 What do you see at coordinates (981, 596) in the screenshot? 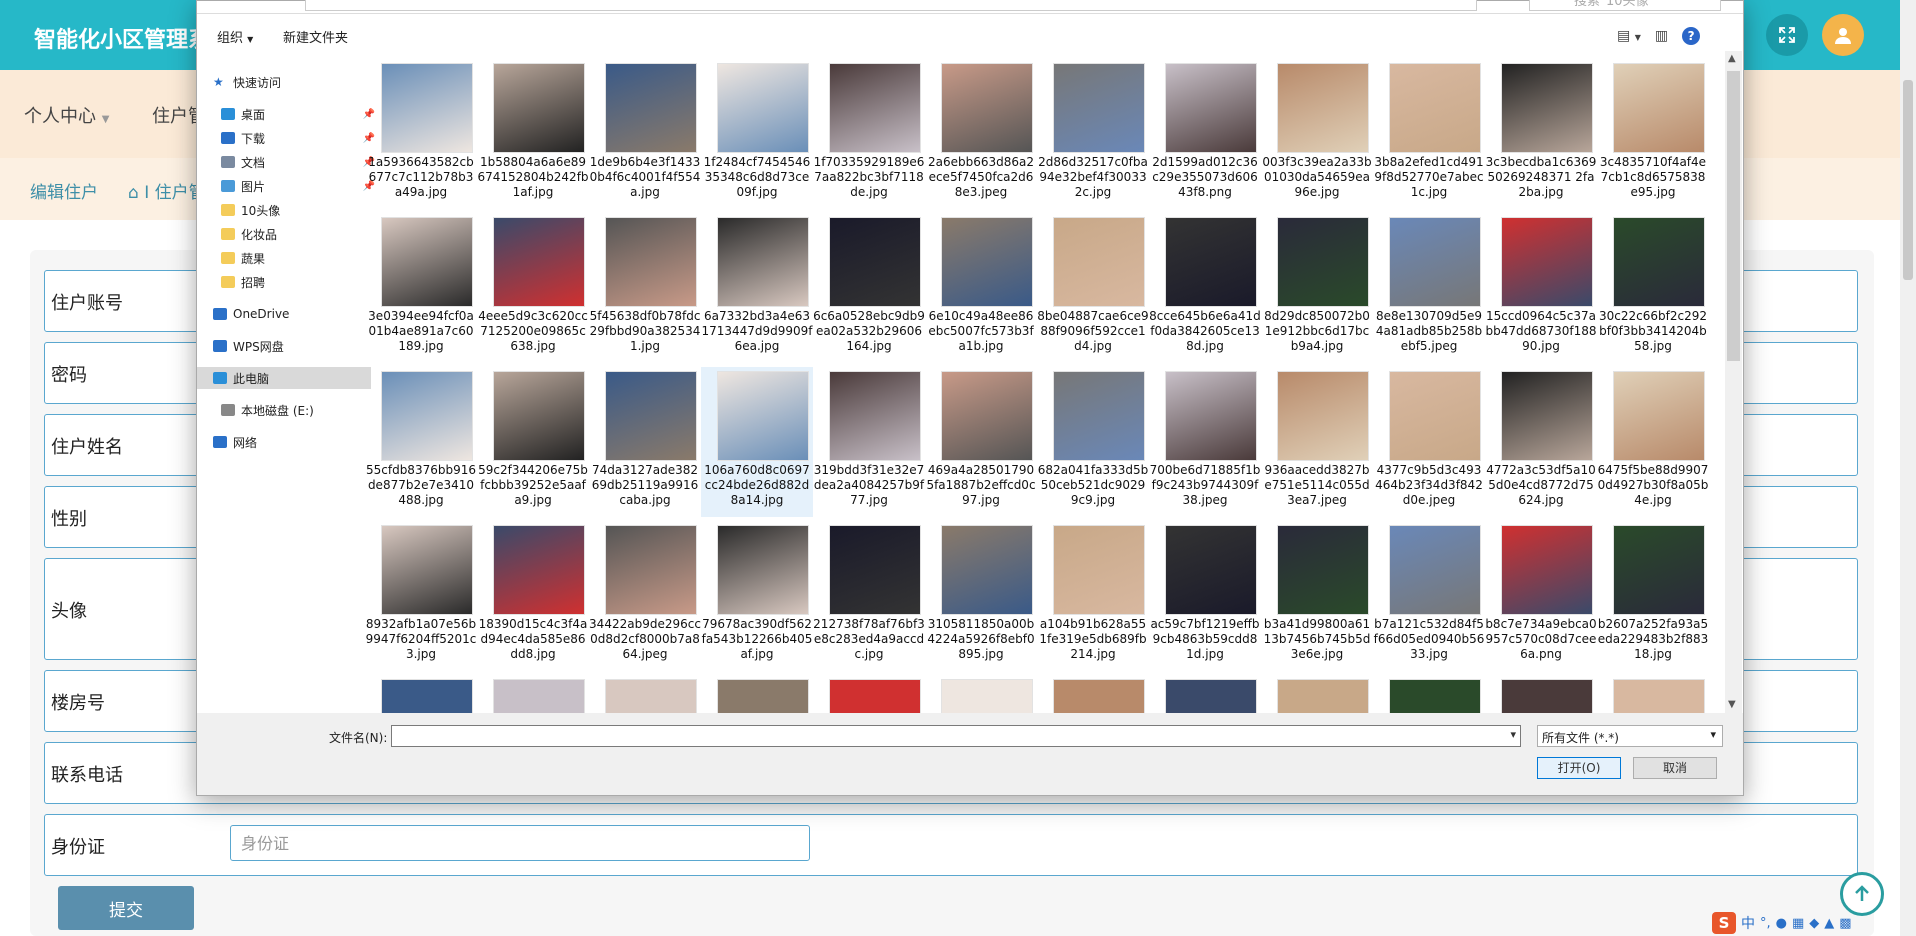
I see `file-thumbnail: 3105811850a00b4224a5926f8ebf0895.jpg` at bounding box center [981, 596].